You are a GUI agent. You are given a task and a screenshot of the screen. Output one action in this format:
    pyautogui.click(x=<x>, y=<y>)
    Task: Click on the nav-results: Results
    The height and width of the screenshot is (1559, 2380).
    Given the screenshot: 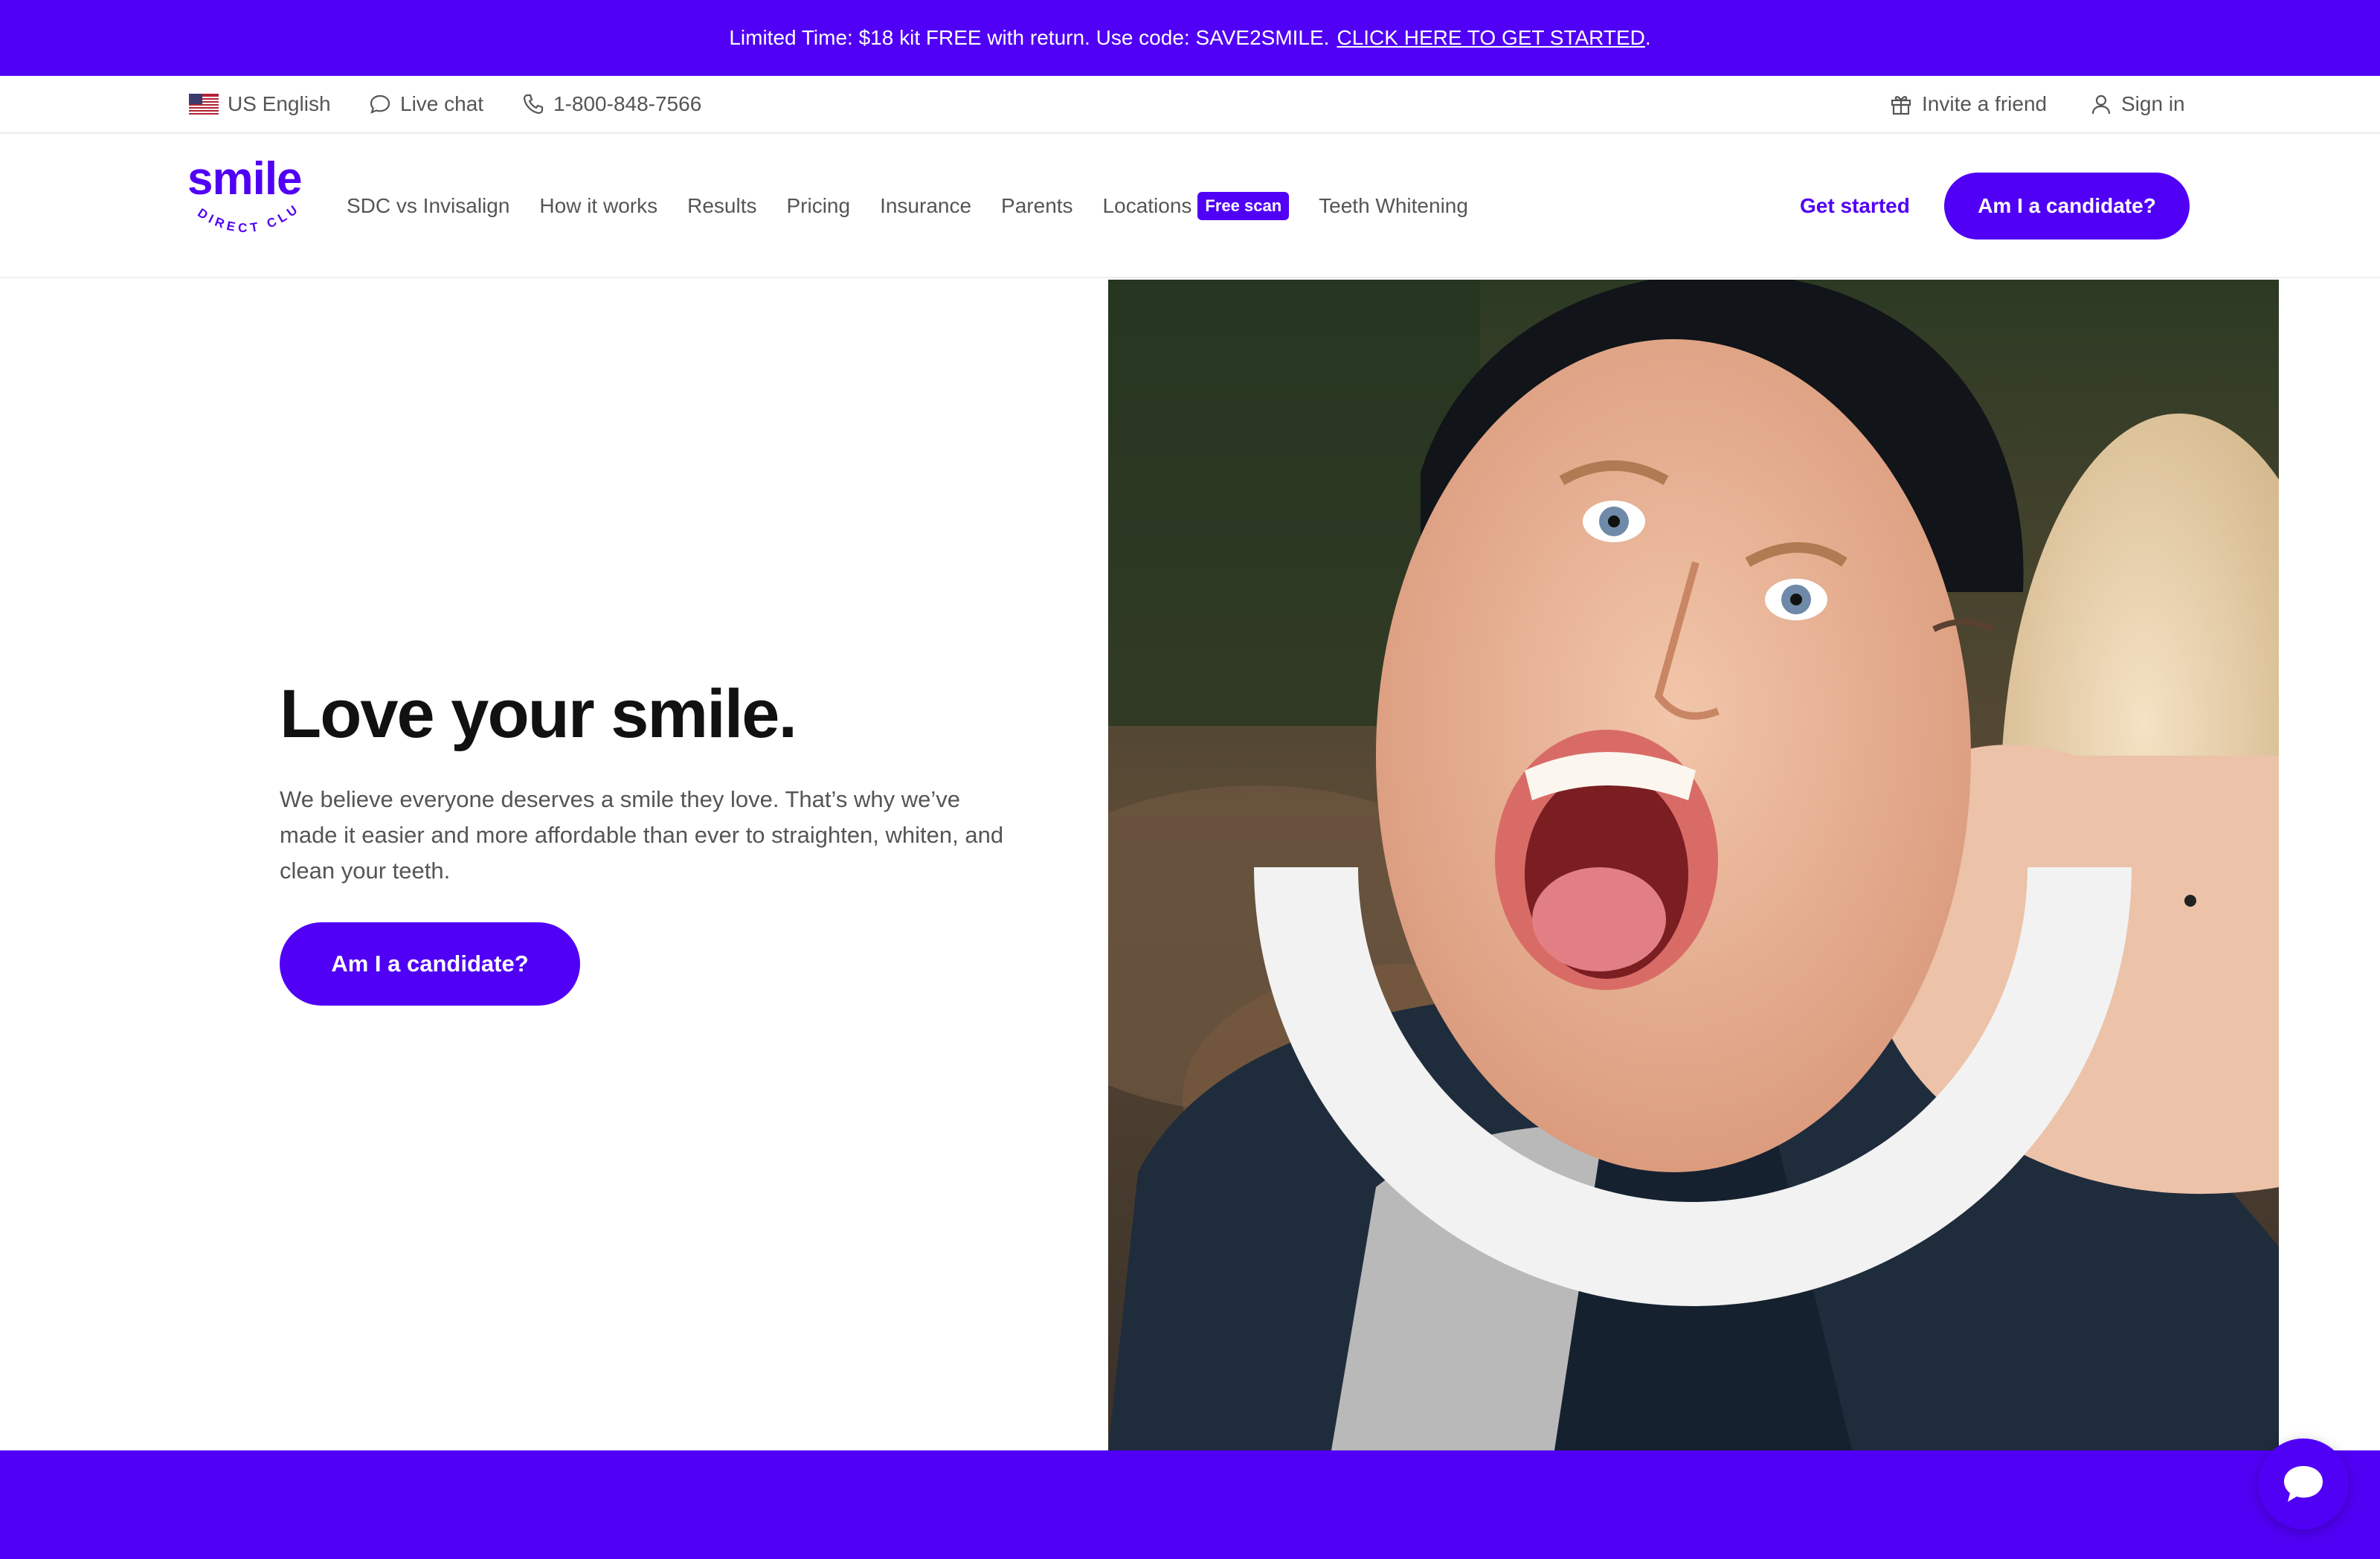 What is the action you would take?
    pyautogui.click(x=722, y=206)
    